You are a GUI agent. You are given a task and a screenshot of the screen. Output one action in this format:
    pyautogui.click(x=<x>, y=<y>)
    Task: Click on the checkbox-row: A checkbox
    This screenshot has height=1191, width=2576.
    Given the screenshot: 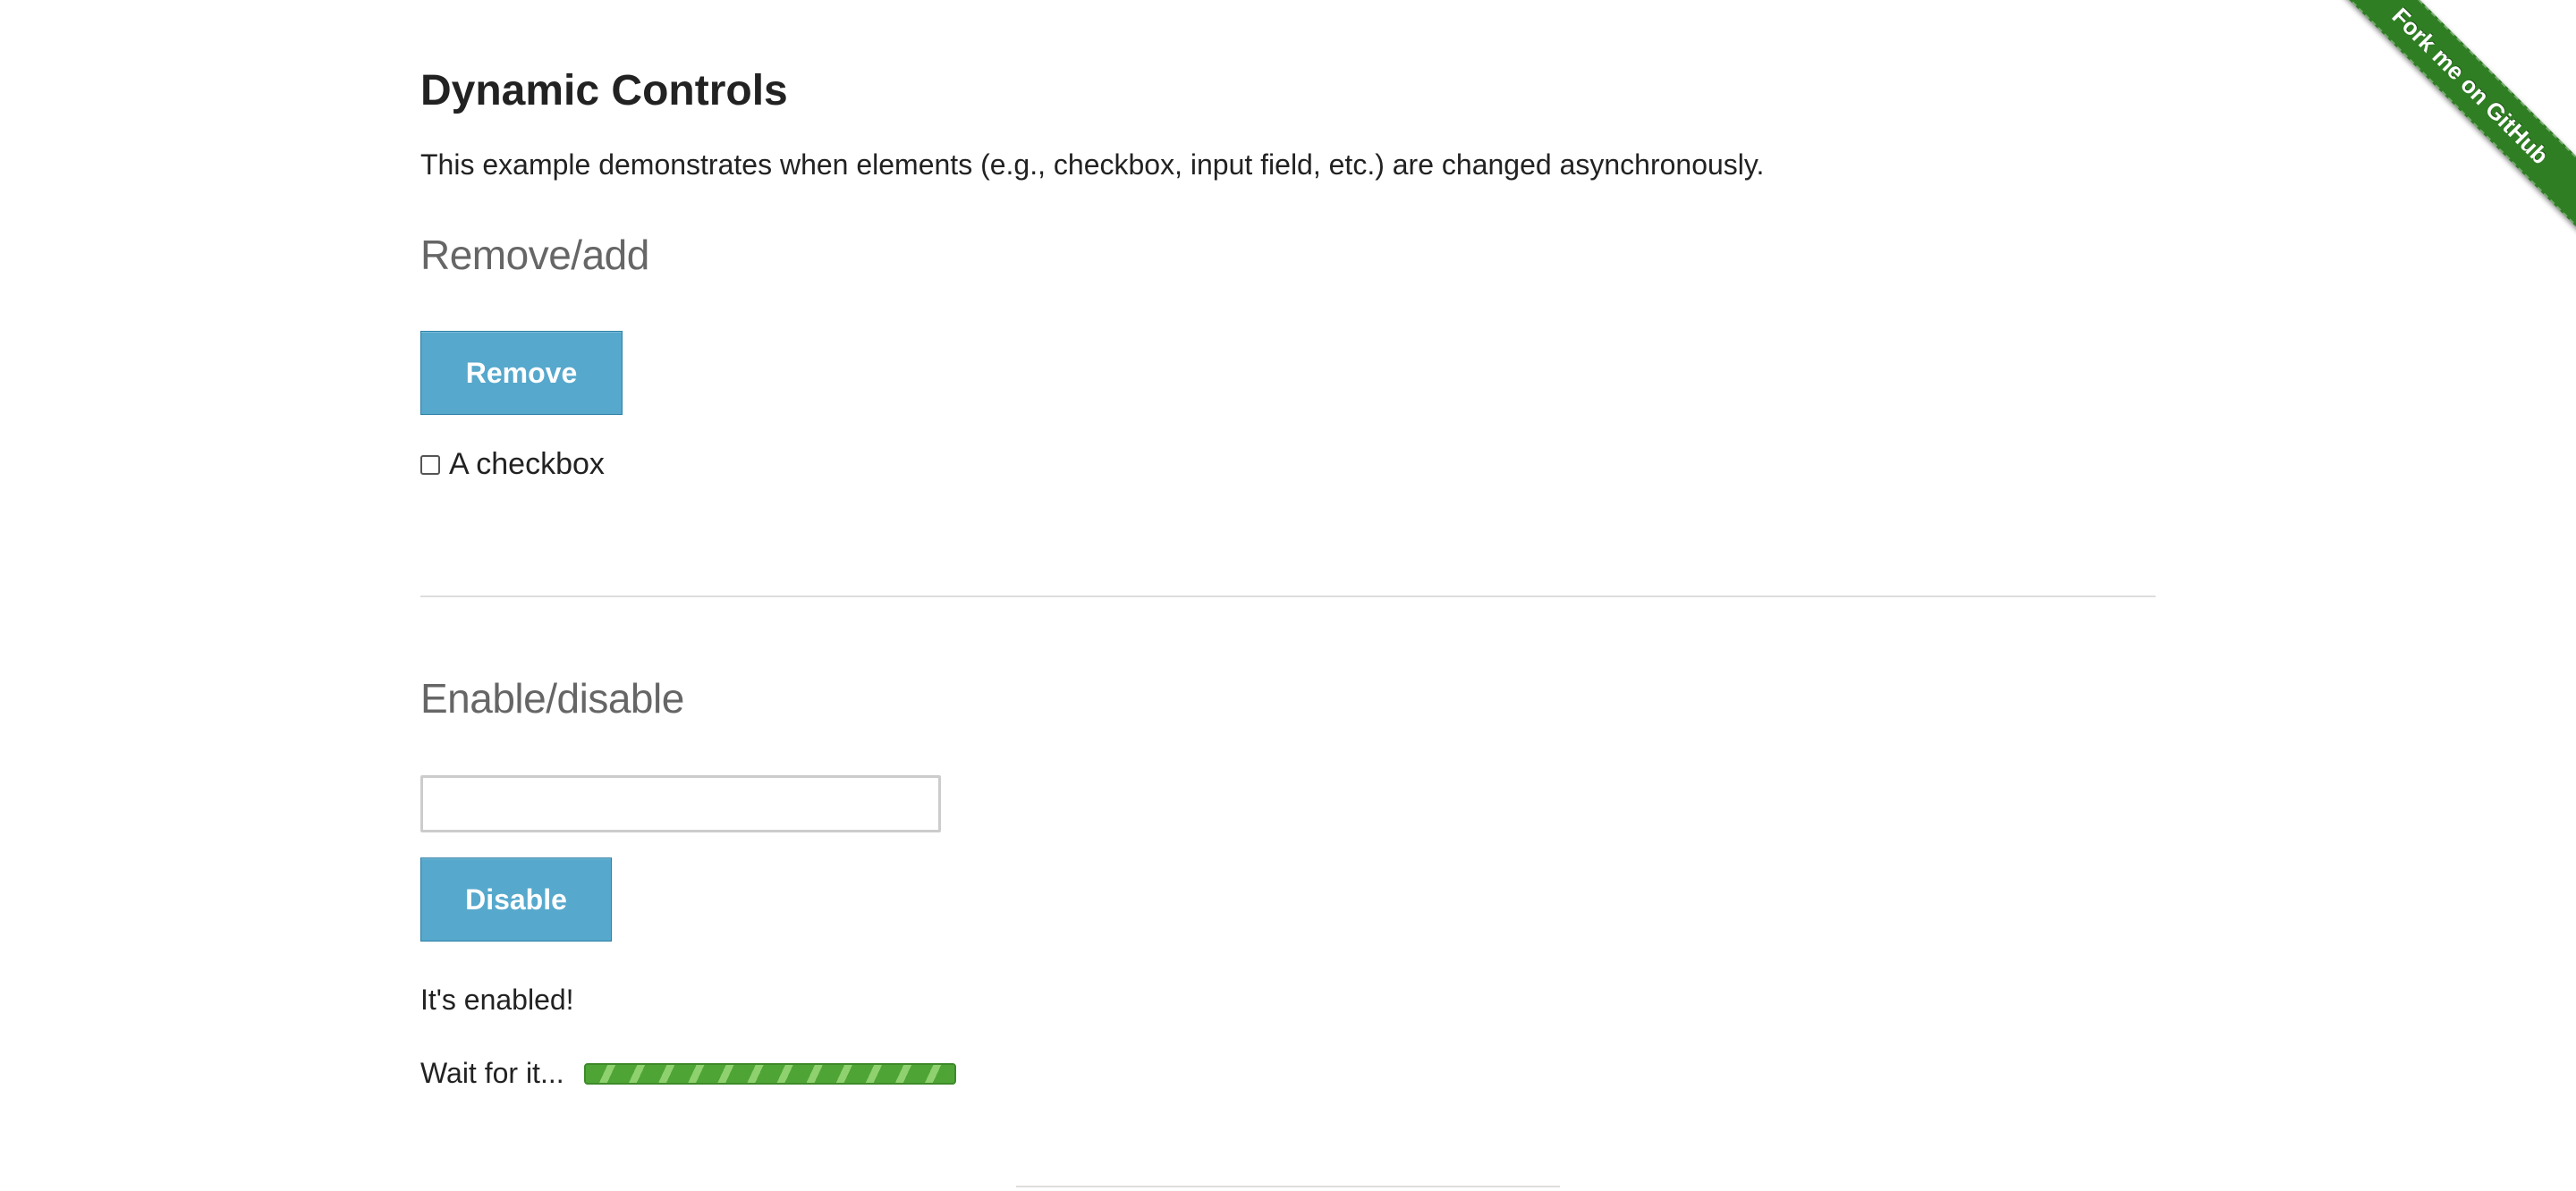 What is the action you would take?
    pyautogui.click(x=512, y=464)
    